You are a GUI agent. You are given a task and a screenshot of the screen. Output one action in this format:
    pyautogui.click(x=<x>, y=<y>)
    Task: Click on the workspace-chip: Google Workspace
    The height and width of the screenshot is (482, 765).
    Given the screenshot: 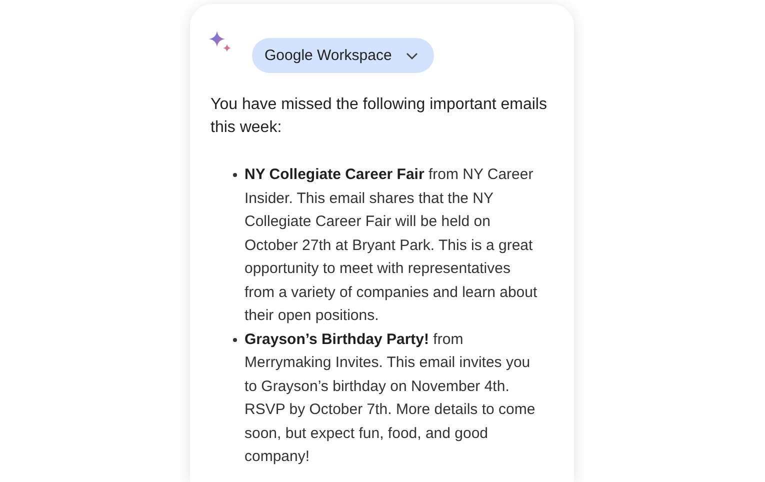 What is the action you would take?
    pyautogui.click(x=343, y=55)
    